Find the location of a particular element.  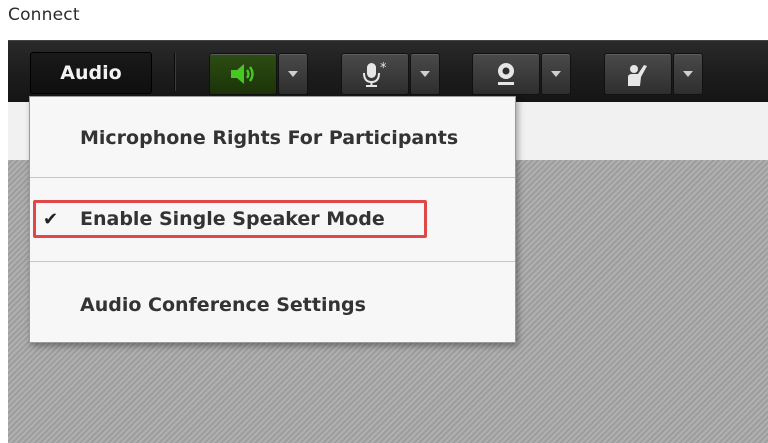

menu-item-audio-conference-settings: Audio Conference Settings is located at coordinates (272, 305).